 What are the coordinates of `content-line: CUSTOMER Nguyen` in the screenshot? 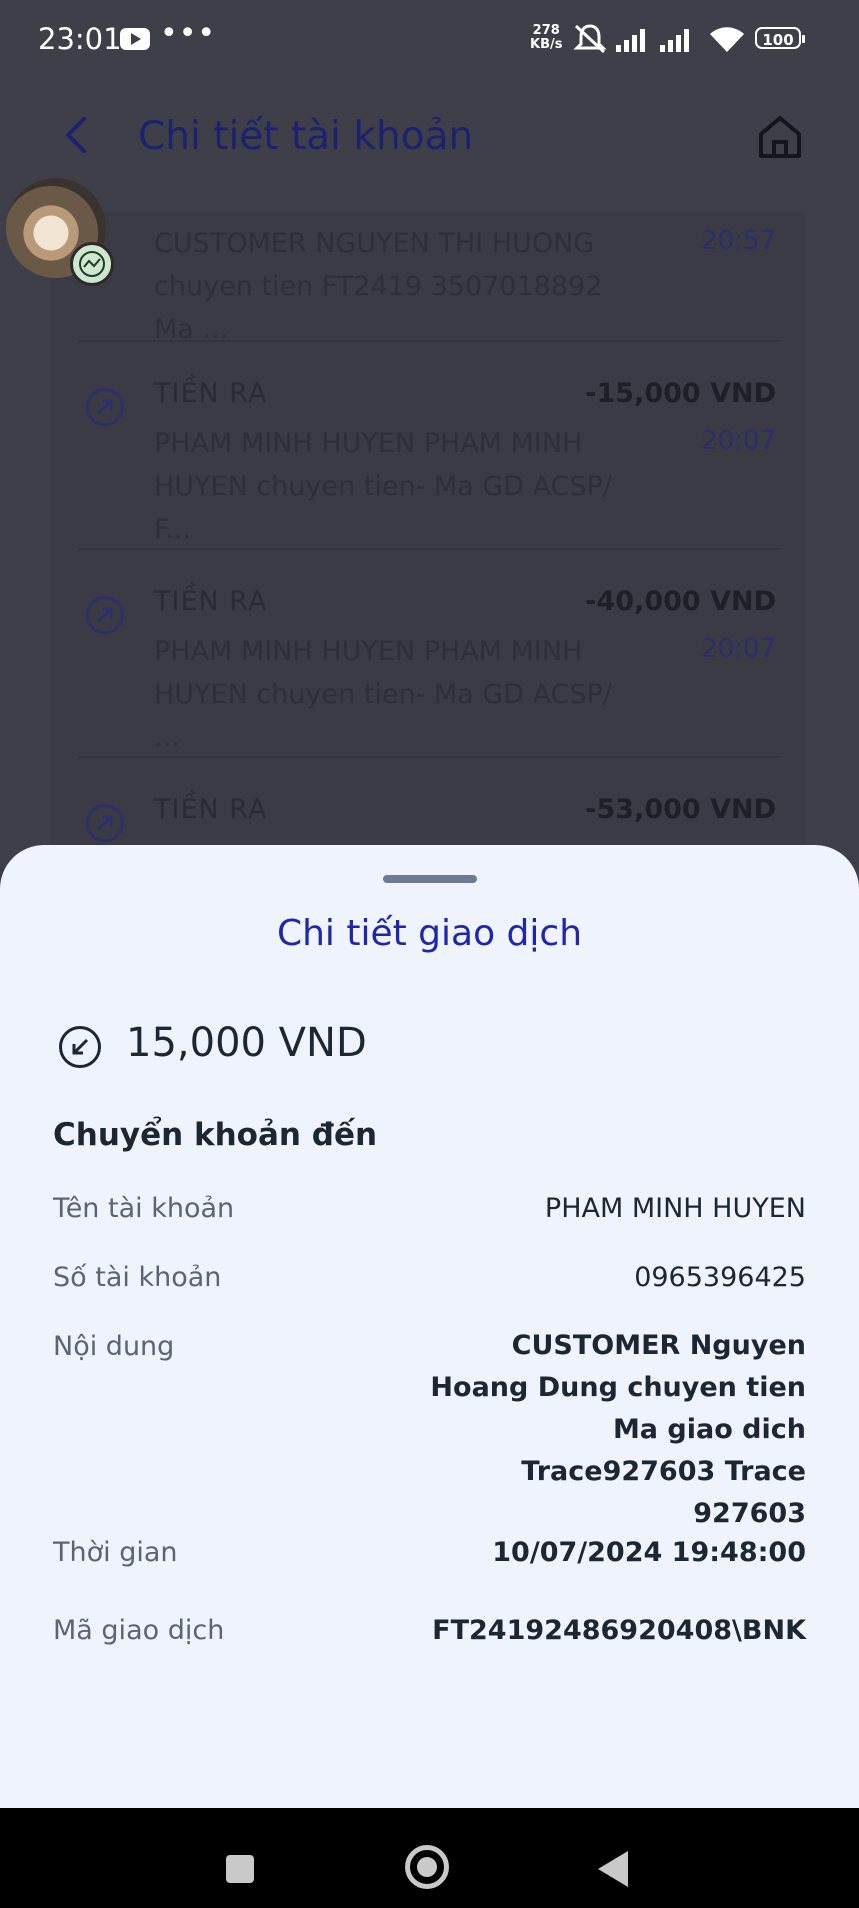 It's located at (658, 1345).